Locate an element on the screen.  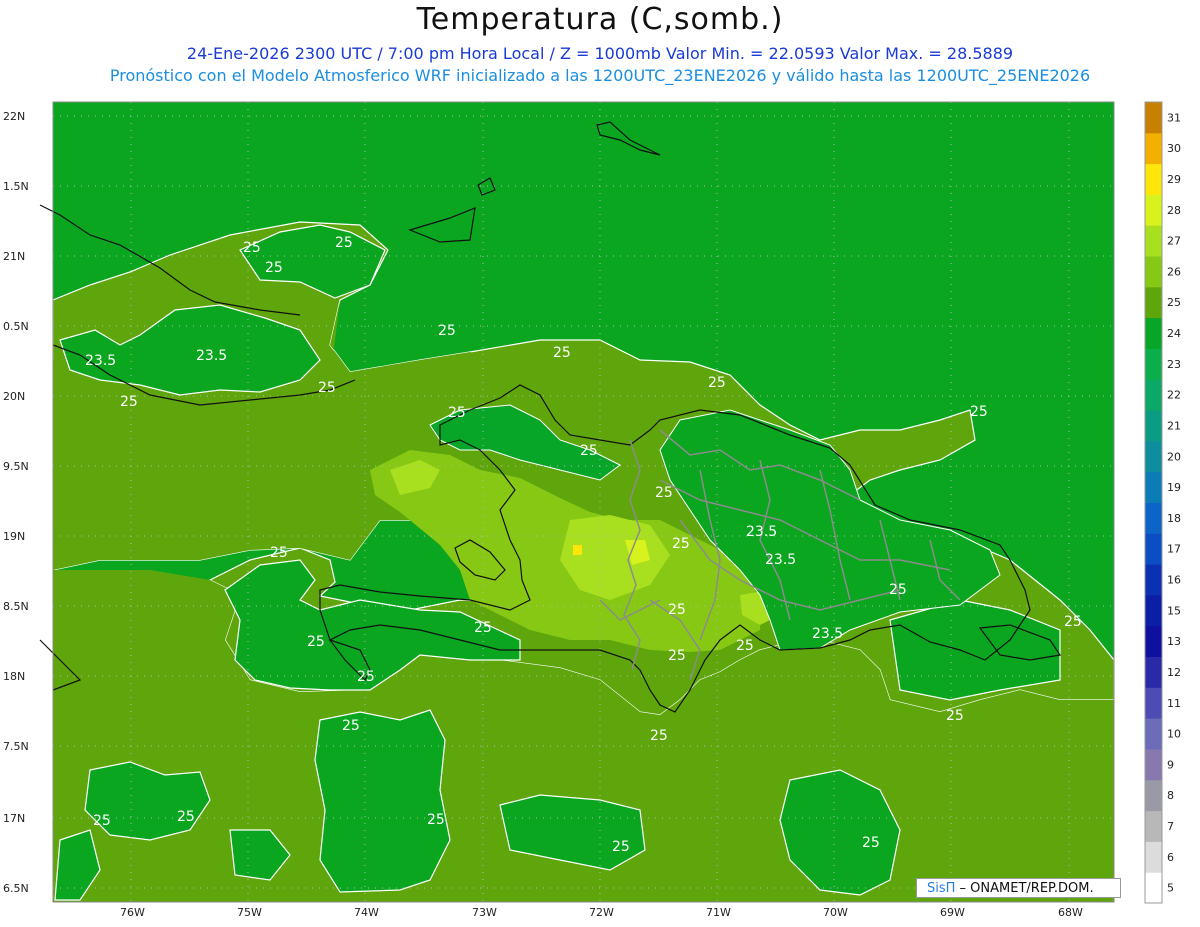
colorbar-label: 15 is located at coordinates (1174, 610).